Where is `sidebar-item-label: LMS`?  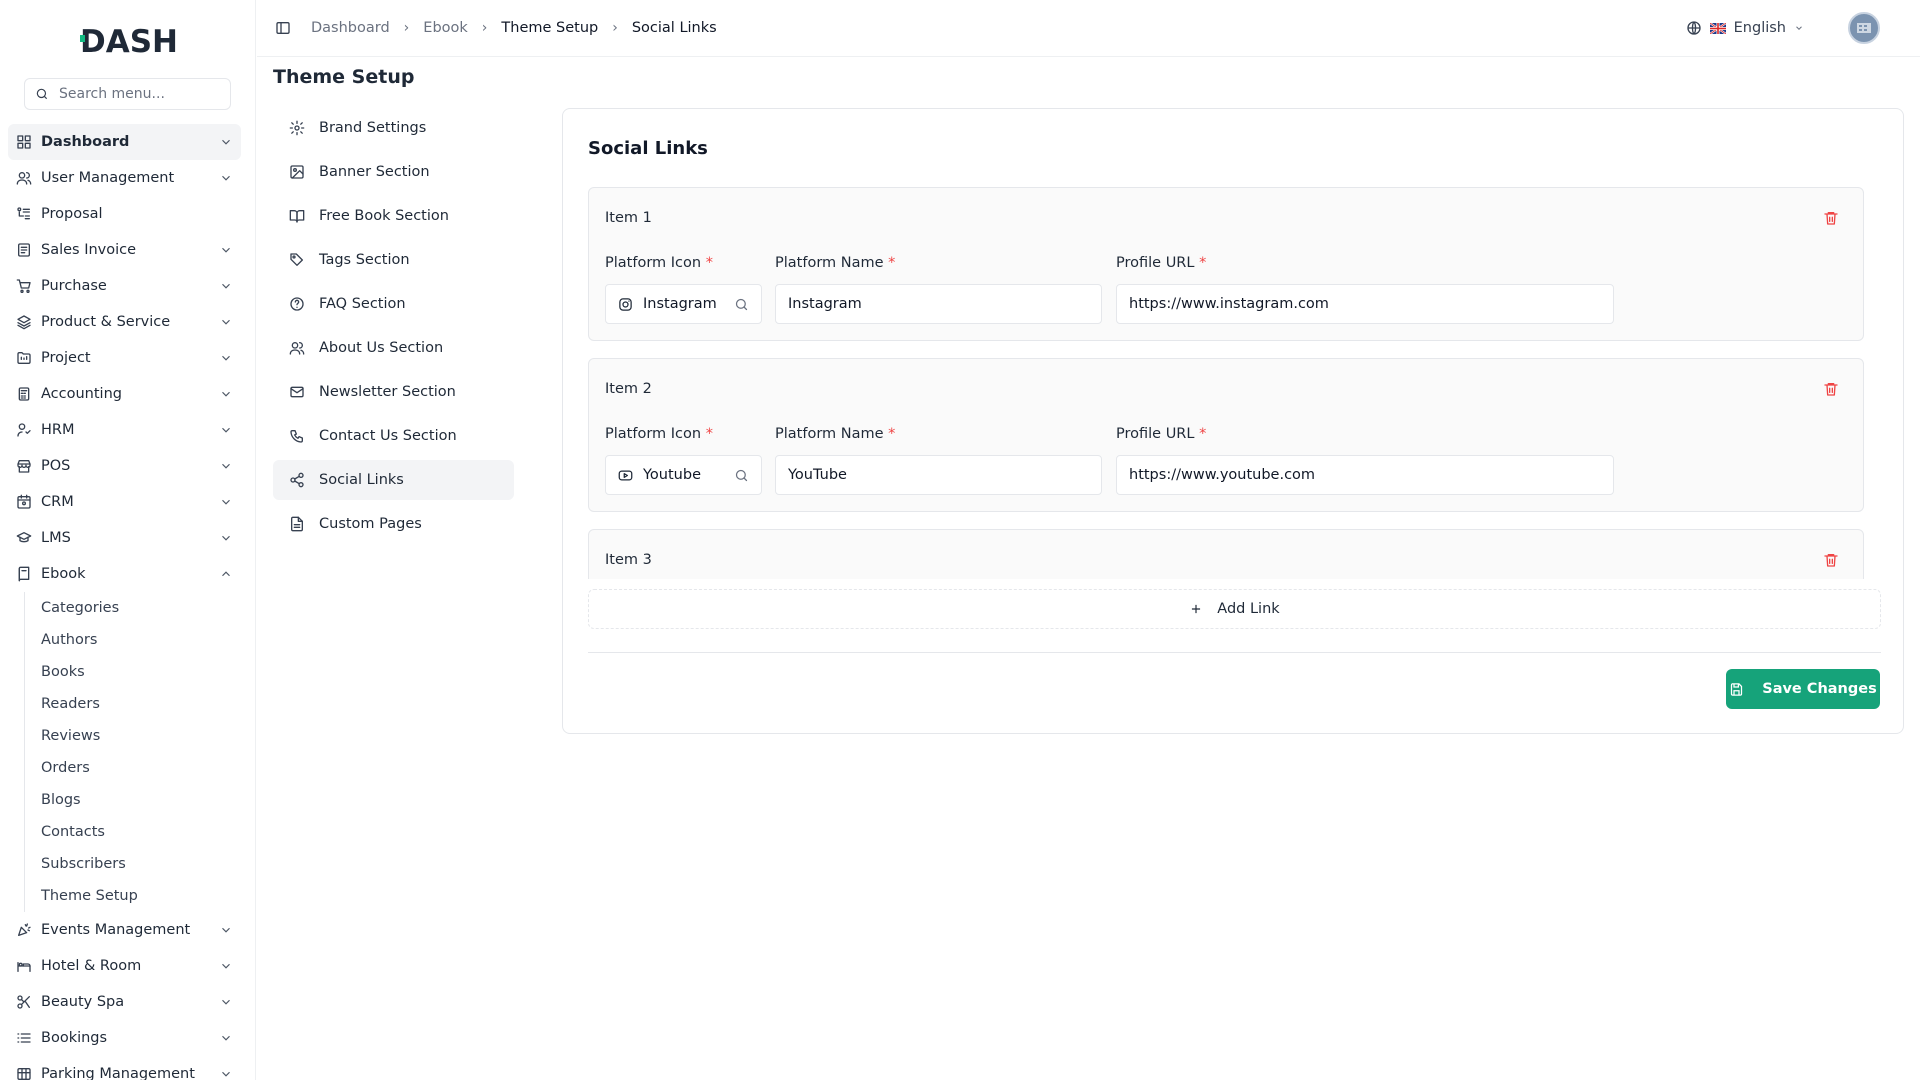 sidebar-item-label: LMS is located at coordinates (56, 538).